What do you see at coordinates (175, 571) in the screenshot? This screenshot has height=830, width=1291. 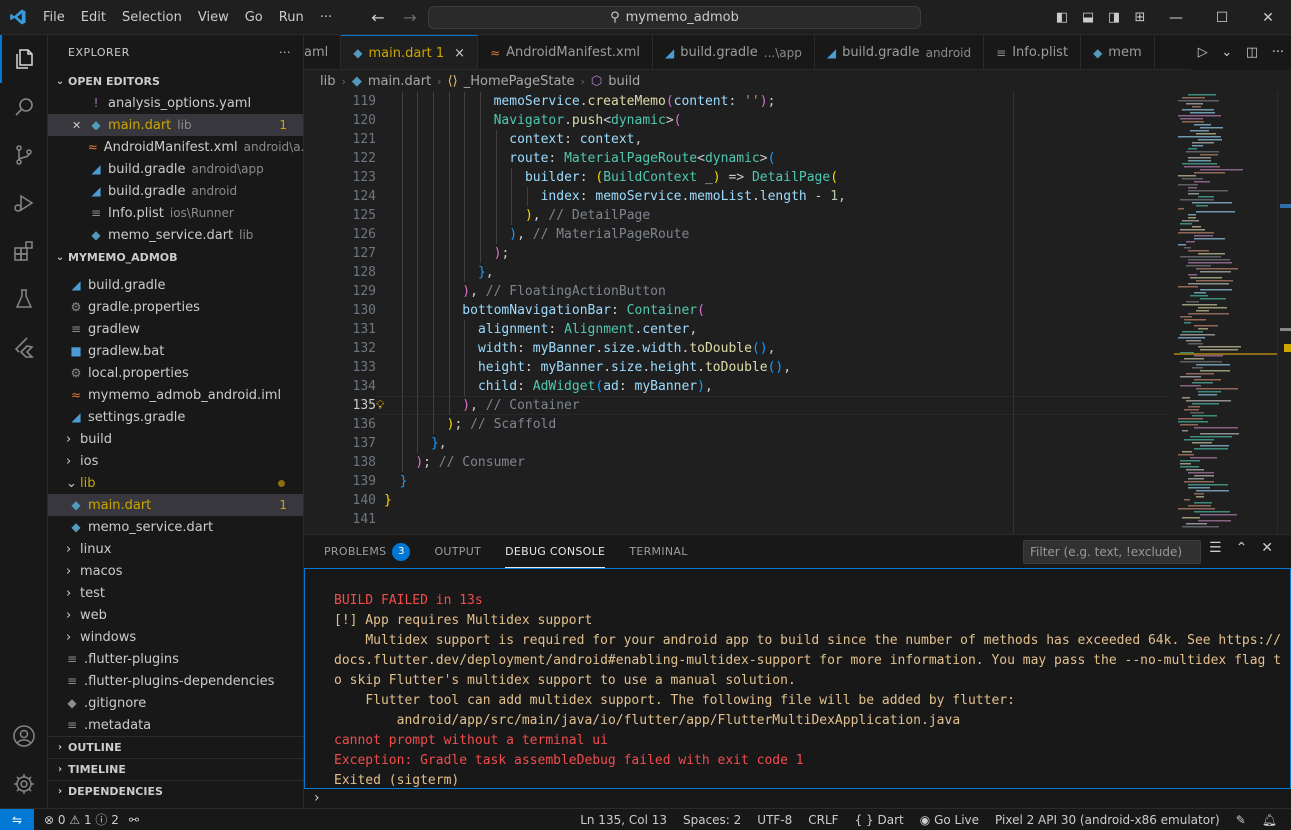 I see `folder-item: › macos` at bounding box center [175, 571].